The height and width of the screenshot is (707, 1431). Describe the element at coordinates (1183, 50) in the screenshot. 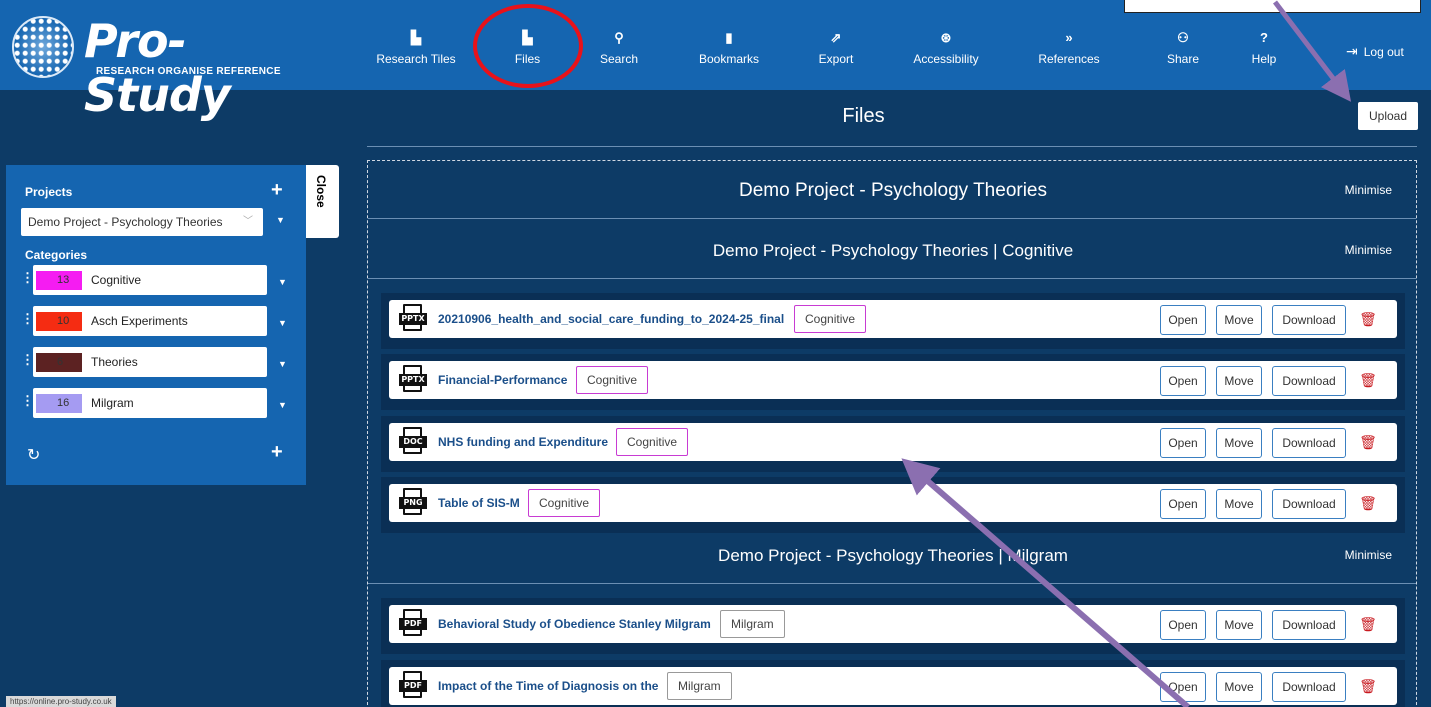

I see `nav-share: ⚇ Share` at that location.